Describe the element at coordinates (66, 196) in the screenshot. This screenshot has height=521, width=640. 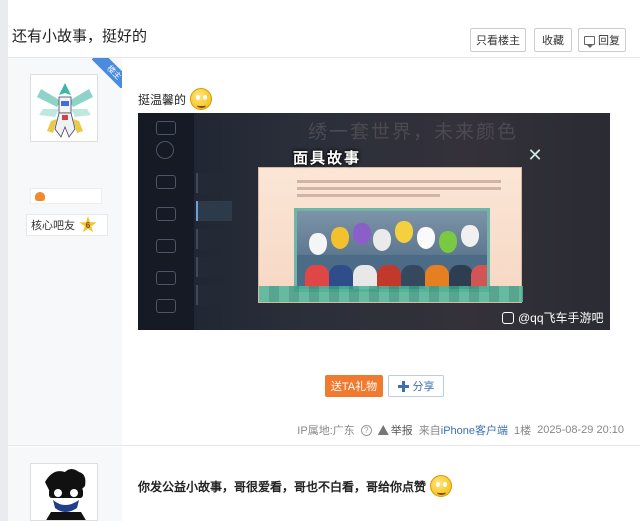
I see `fan-badge` at that location.